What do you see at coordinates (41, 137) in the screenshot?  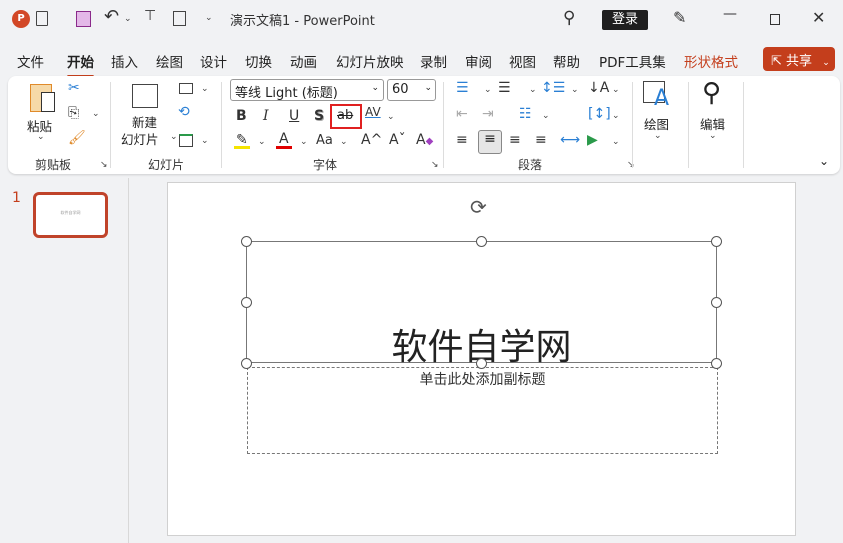 I see `paste-dropdown: ⌄` at bounding box center [41, 137].